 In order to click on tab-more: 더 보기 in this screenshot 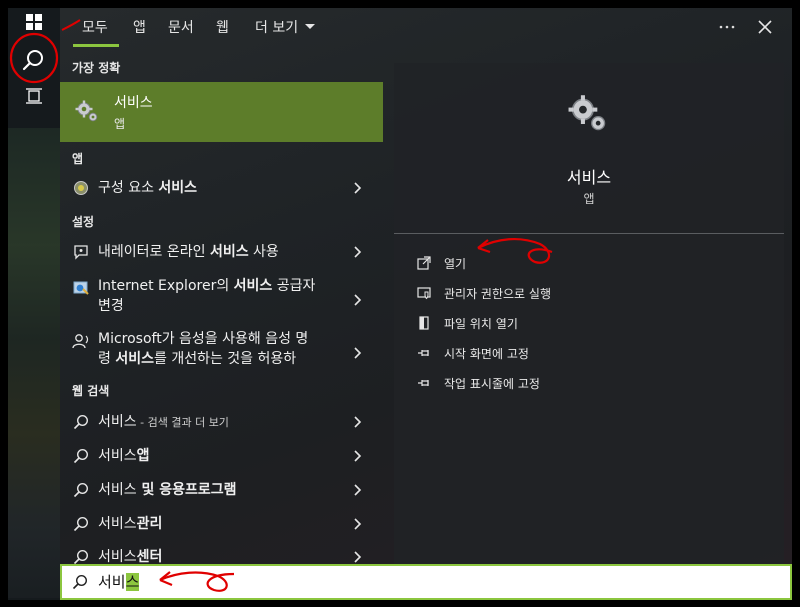, I will do `click(285, 27)`.